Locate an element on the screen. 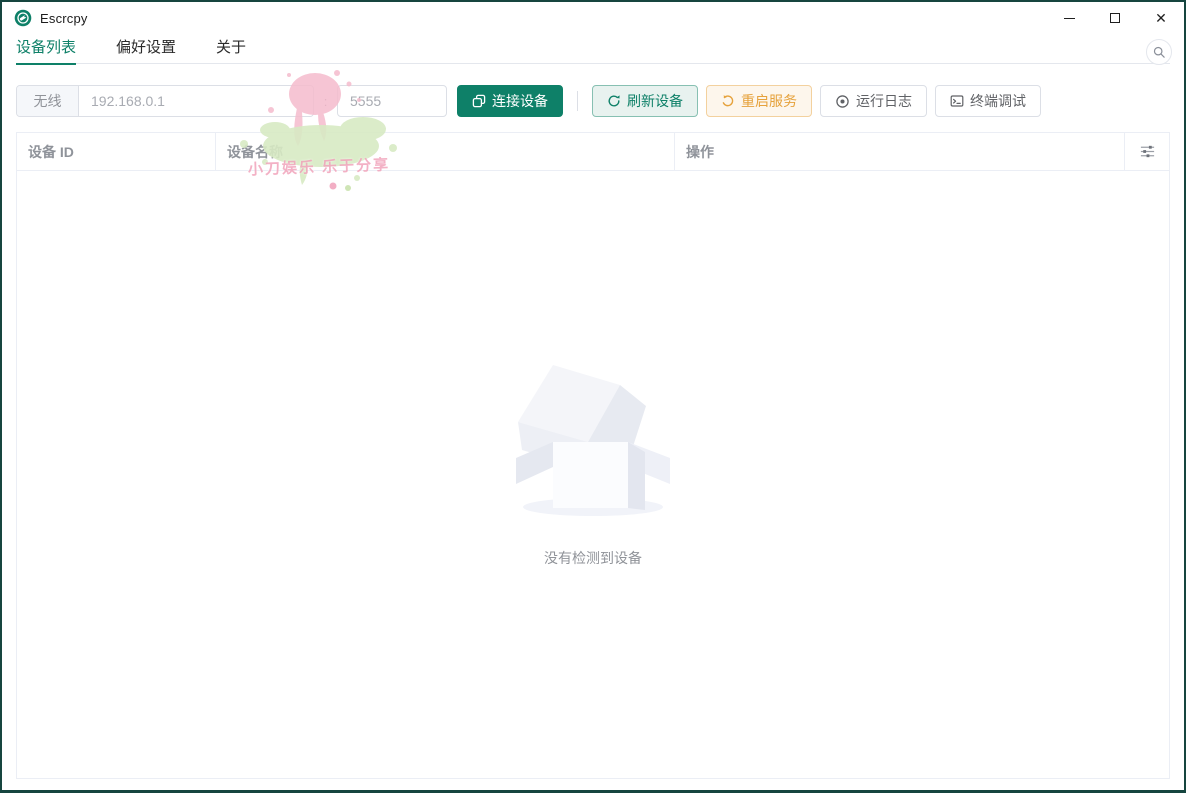 This screenshot has height=793, width=1186. connect-device-button: 连接设备 is located at coordinates (510, 101).